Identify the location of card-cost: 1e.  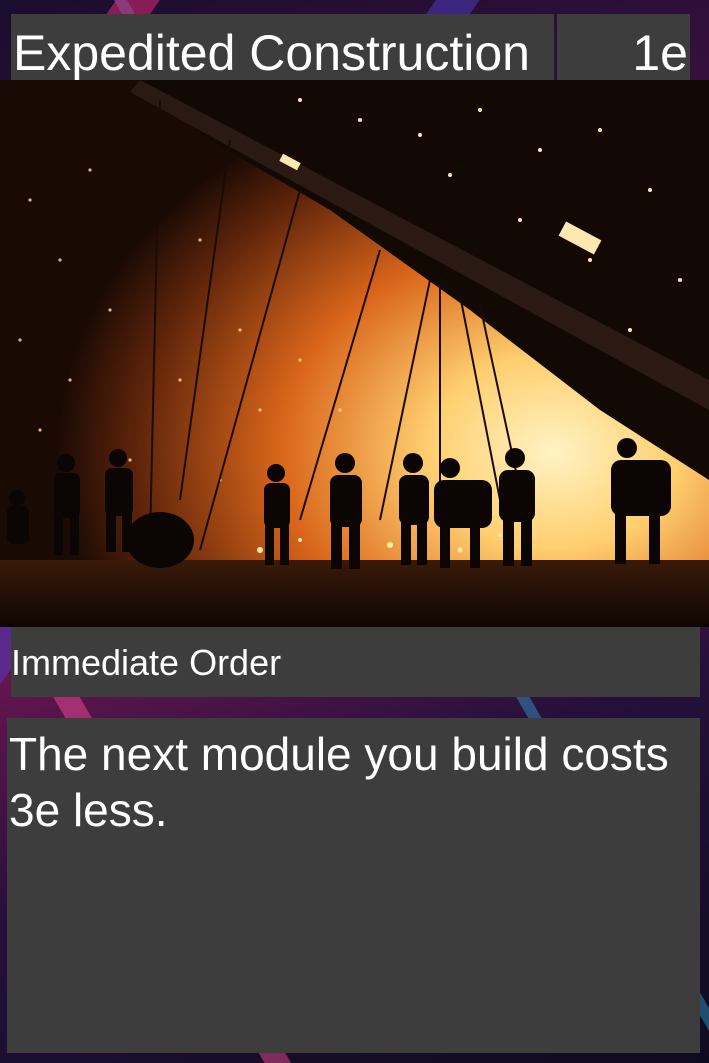
(660, 53).